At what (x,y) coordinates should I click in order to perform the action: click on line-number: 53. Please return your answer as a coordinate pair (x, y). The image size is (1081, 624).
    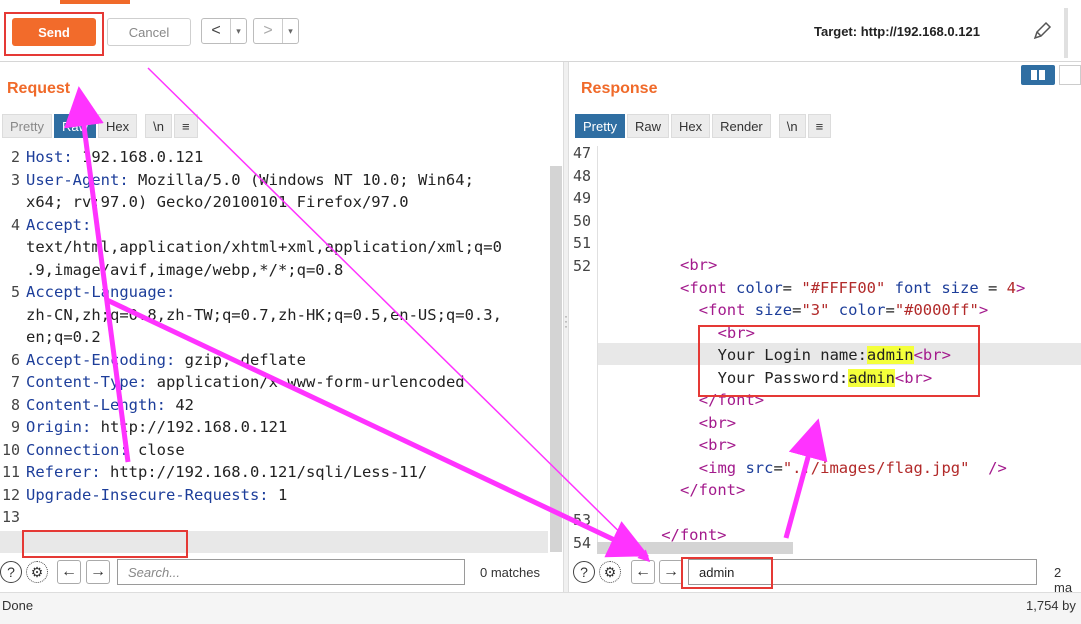
    Looking at the image, I should click on (581, 520).